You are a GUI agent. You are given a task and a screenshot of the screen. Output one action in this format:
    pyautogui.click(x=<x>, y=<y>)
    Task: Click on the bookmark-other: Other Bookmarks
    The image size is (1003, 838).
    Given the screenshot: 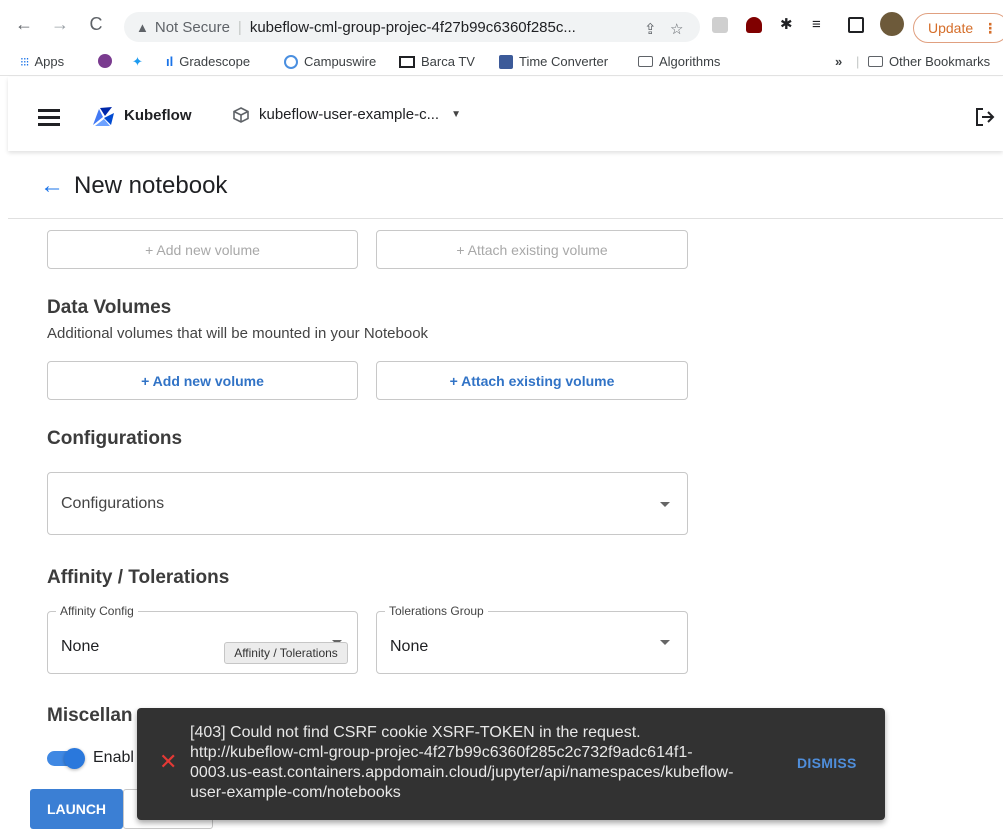 What is the action you would take?
    pyautogui.click(x=929, y=61)
    